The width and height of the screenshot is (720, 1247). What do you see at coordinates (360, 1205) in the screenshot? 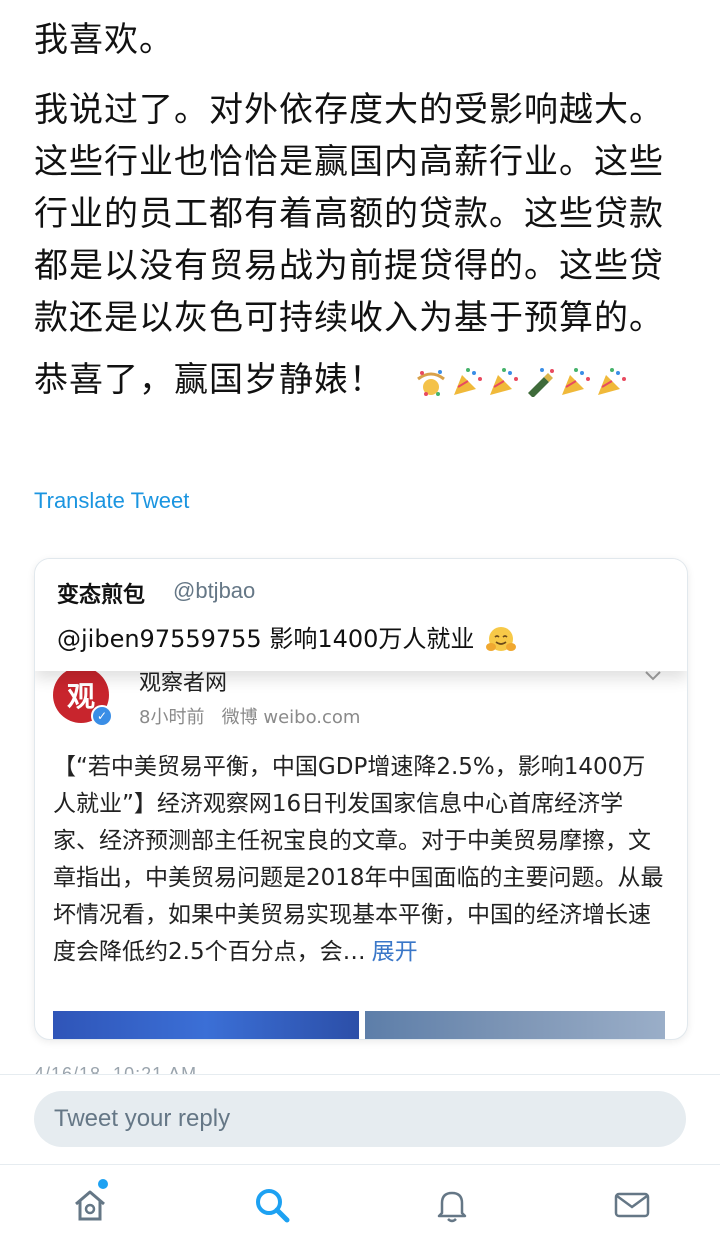
I see `bottom-tab-bar` at bounding box center [360, 1205].